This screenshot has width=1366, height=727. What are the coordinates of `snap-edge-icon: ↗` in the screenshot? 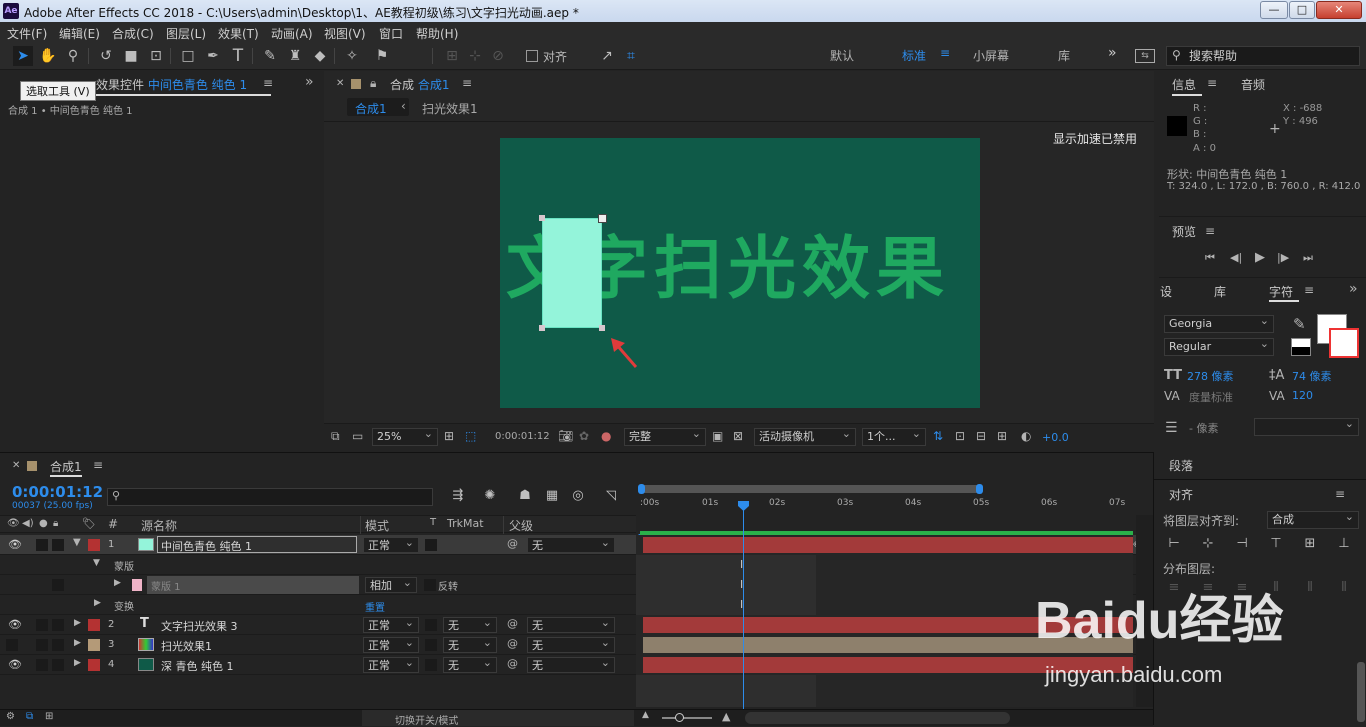 It's located at (607, 56).